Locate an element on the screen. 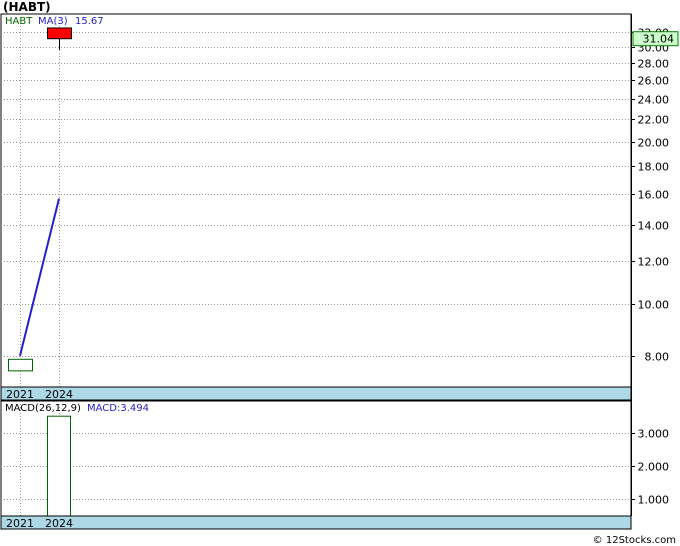 The width and height of the screenshot is (680, 546). price-tick-label: 20.00 is located at coordinates (654, 143).